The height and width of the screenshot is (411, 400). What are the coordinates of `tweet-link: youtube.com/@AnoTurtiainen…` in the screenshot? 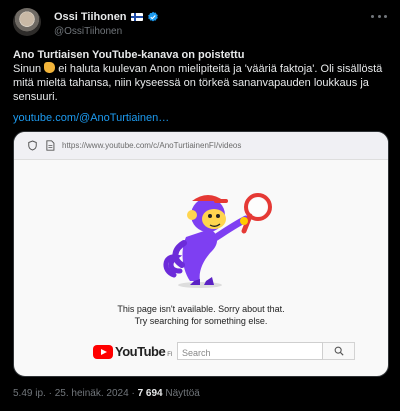 It's located at (91, 118).